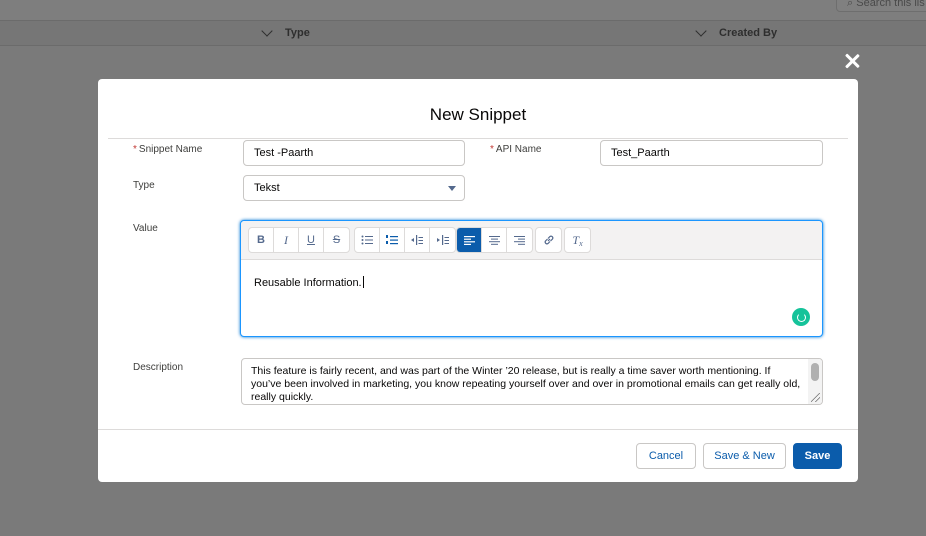 The image size is (926, 536). I want to click on list-group, so click(405, 240).